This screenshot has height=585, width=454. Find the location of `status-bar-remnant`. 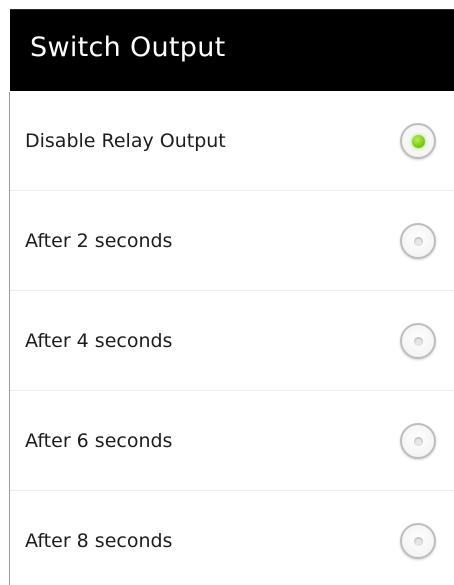

status-bar-remnant is located at coordinates (227, 4).